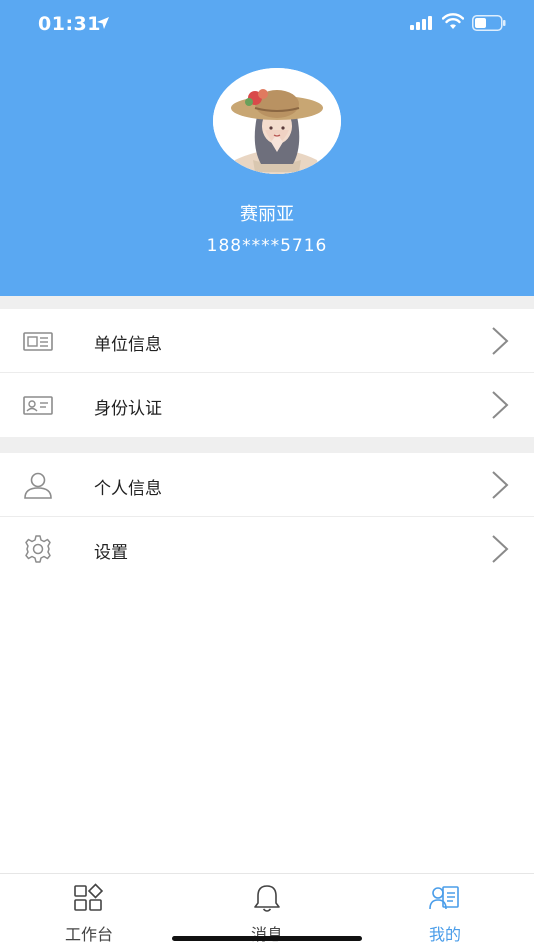 The image size is (534, 950). I want to click on menu-item-label: 身份认证, so click(128, 409).